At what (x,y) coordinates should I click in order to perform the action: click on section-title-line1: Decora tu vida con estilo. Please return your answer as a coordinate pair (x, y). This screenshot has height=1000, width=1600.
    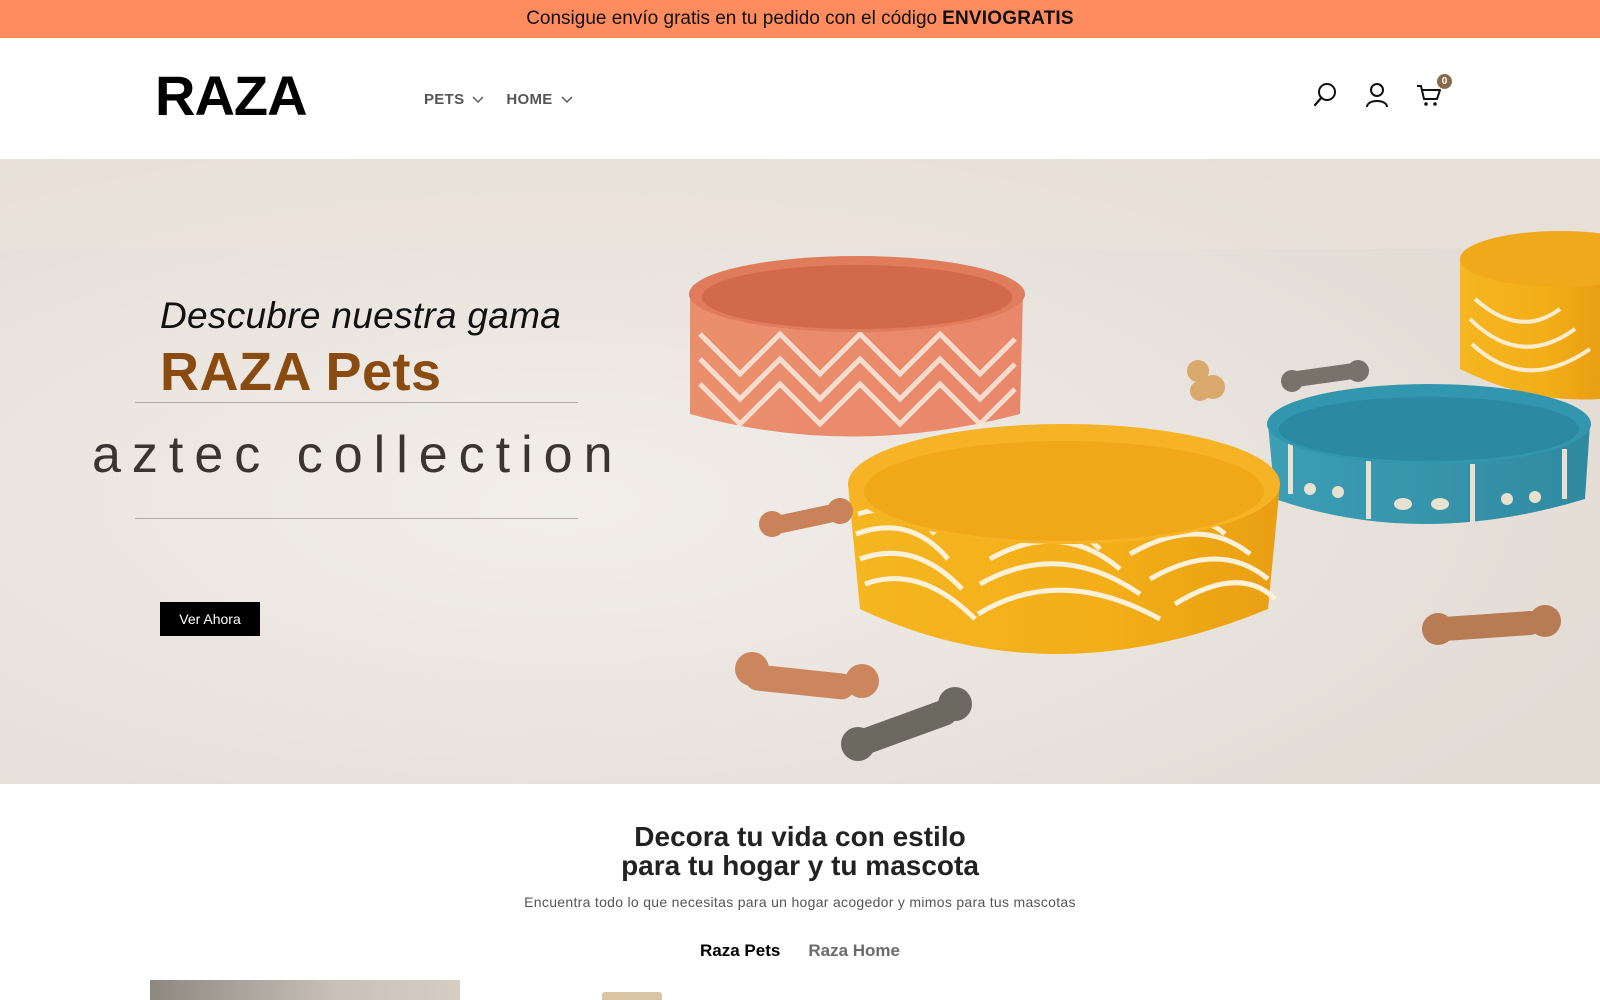
    Looking at the image, I should click on (800, 836).